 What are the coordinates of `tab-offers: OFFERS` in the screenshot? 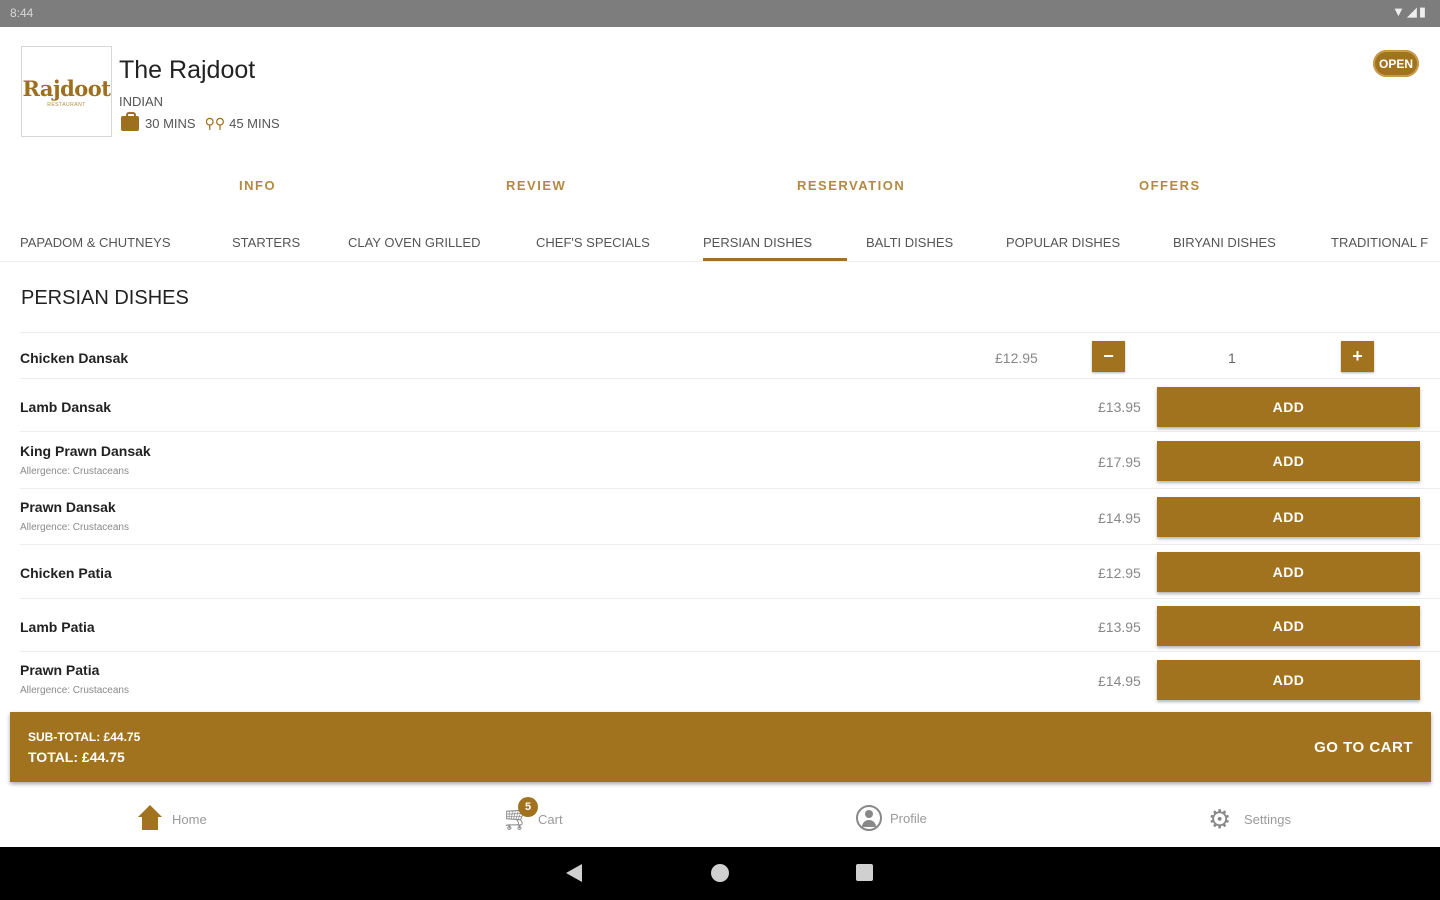 It's located at (1170, 185).